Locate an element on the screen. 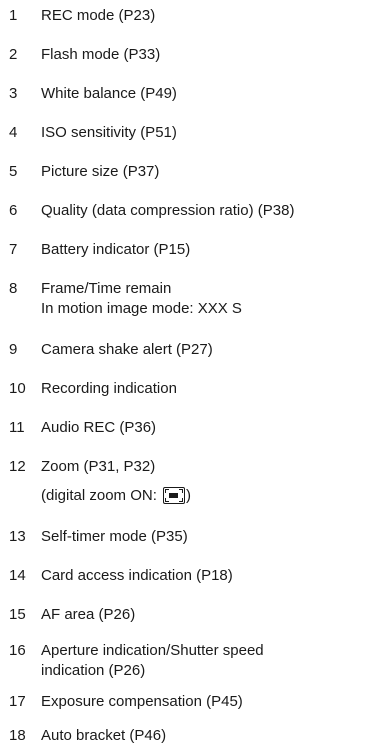 The height and width of the screenshot is (748, 386). item-number: 2 is located at coordinates (13, 54).